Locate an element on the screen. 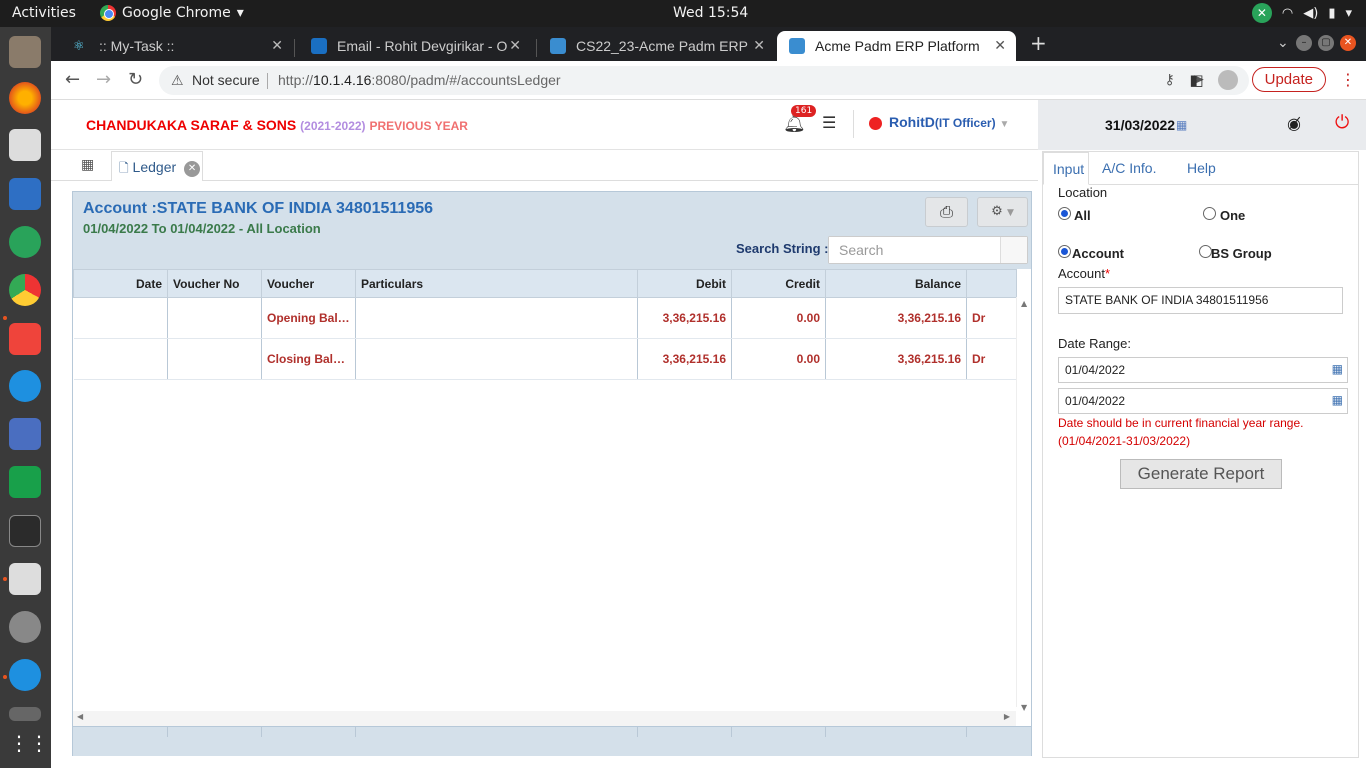  crossover-icon: ✕ is located at coordinates (1261, 13).